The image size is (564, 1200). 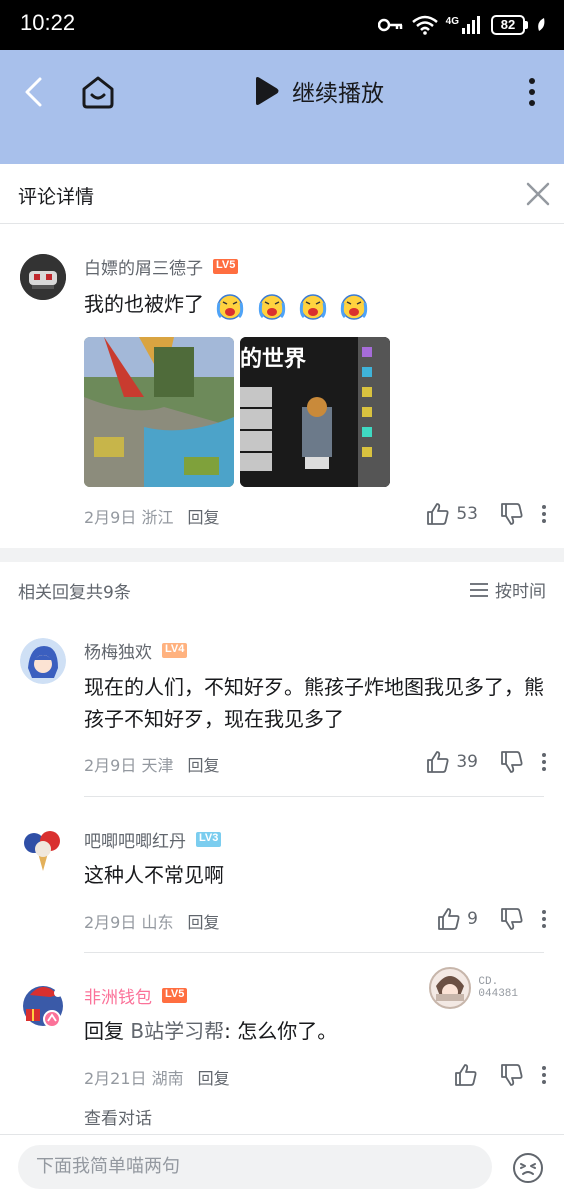 I want to click on comment-meta: 2月9日 浙江 回复, so click(x=152, y=516).